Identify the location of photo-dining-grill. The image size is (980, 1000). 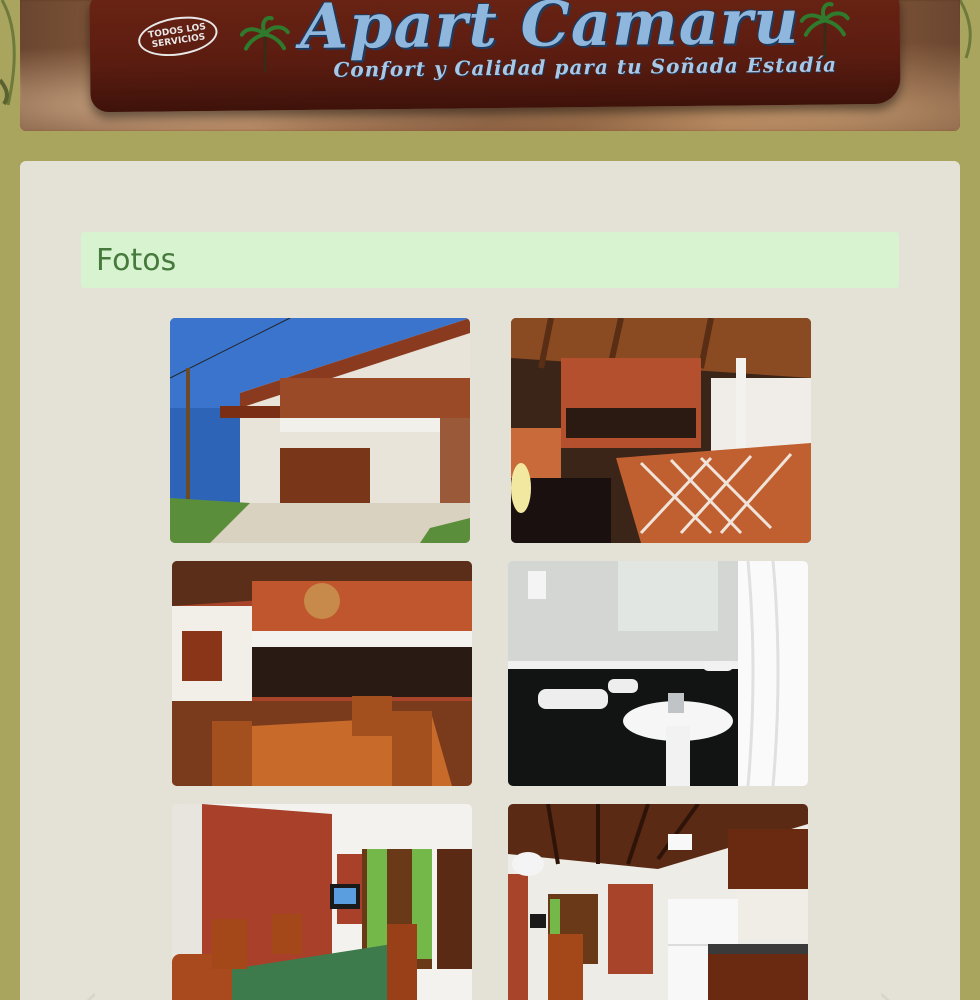
(322, 673).